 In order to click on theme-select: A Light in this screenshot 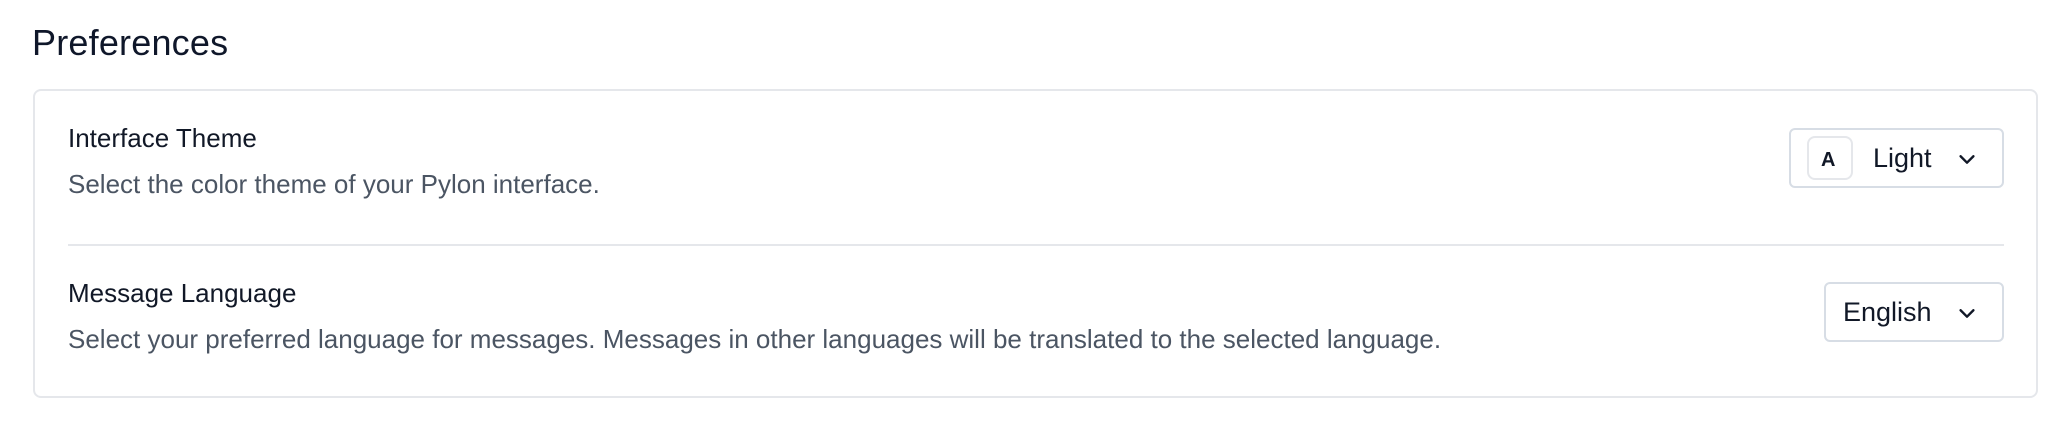, I will do `click(1896, 158)`.